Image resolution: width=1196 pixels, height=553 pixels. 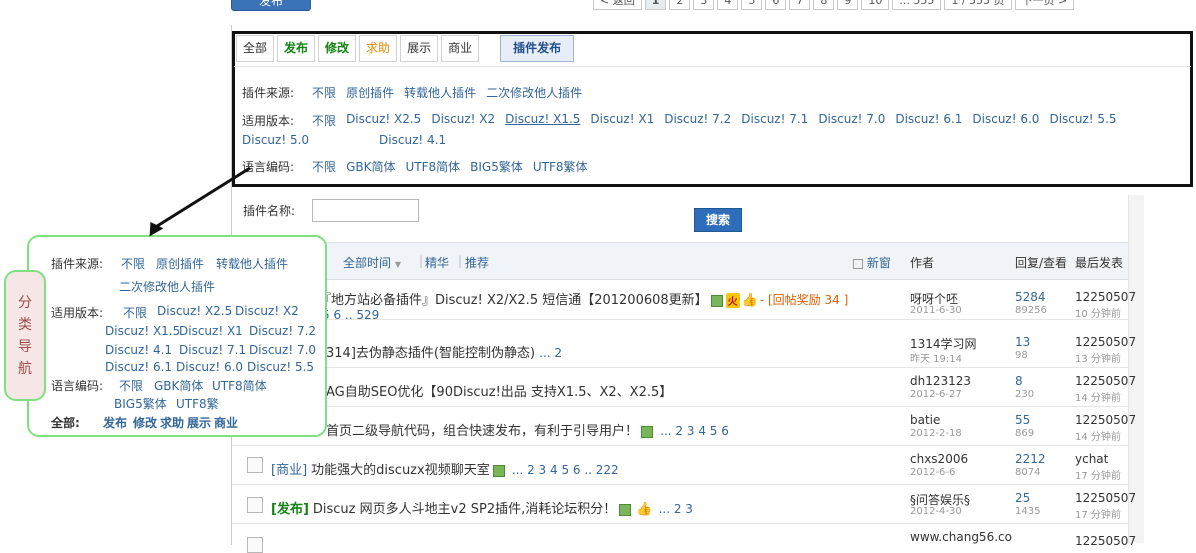 I want to click on filter-option: GBK简体, so click(x=370, y=166).